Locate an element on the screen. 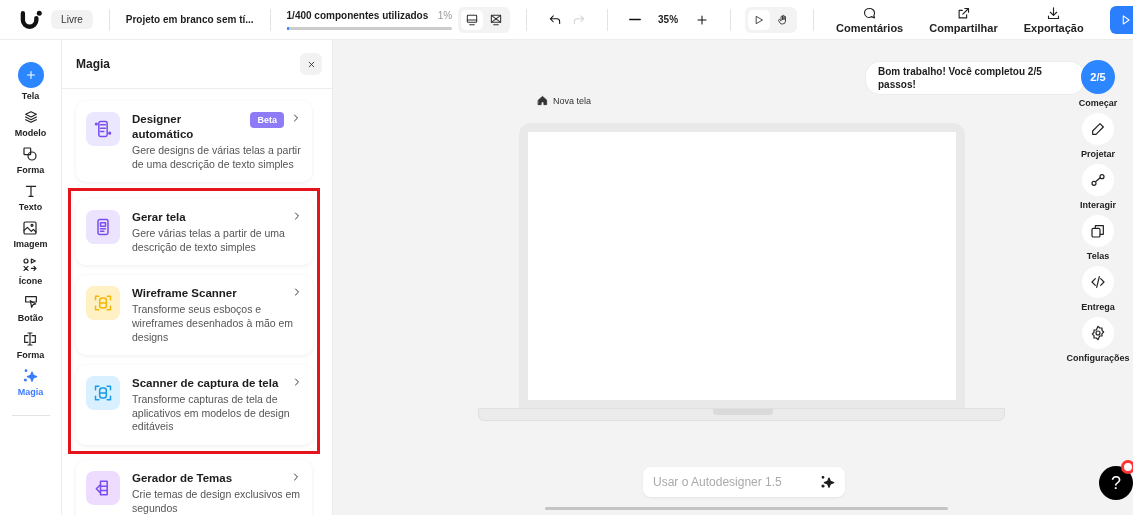  side-action-label: Projetar is located at coordinates (1098, 154).